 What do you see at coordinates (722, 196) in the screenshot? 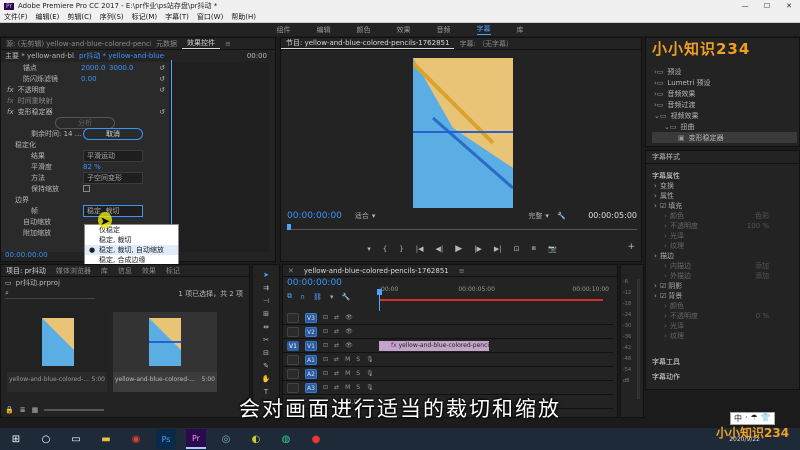
I see `title-prop-row: › 属性` at bounding box center [722, 196].